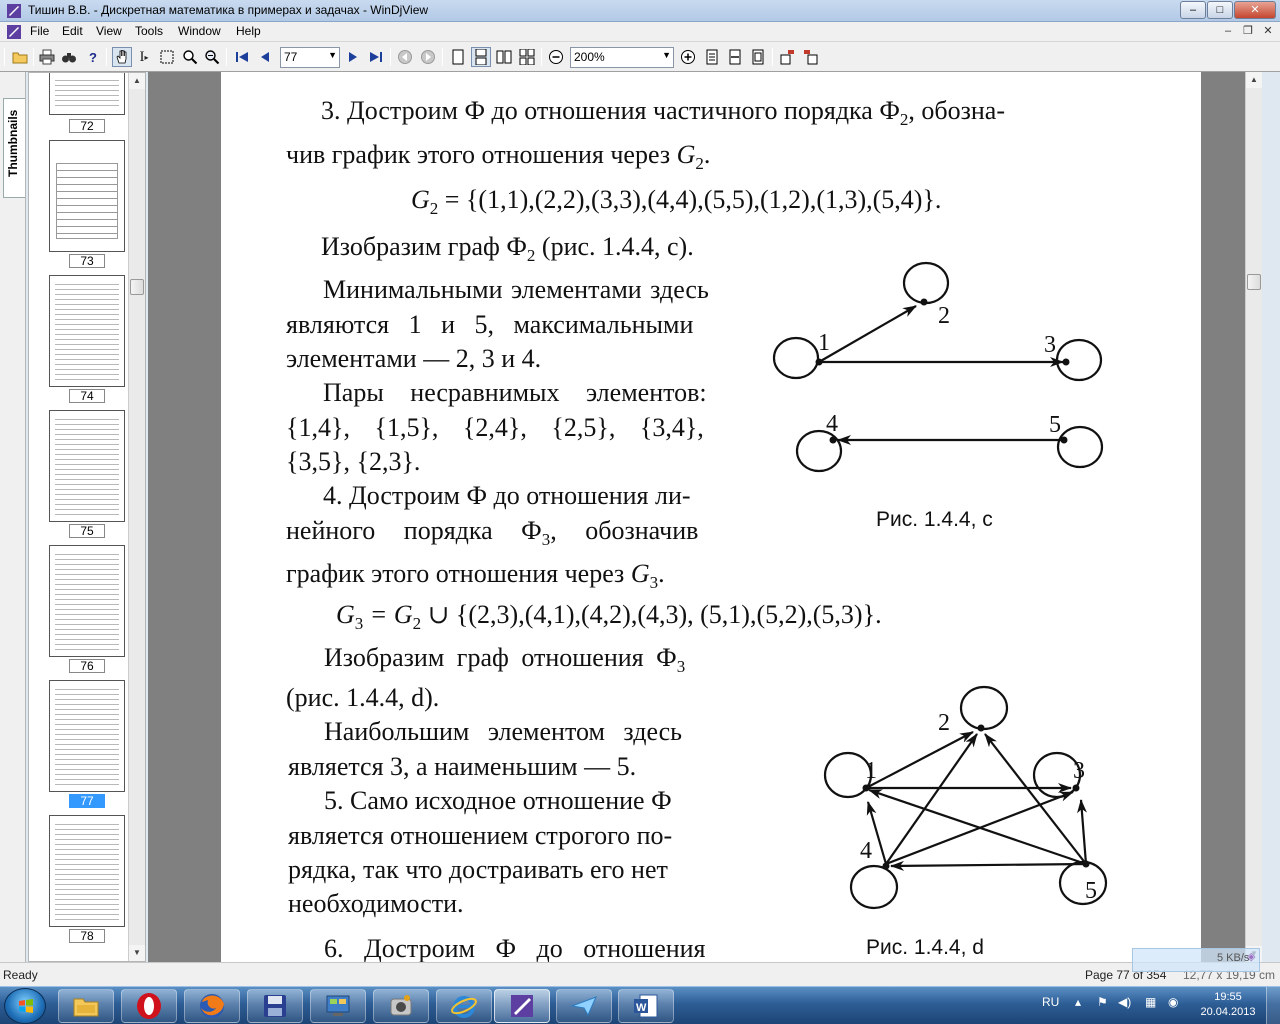 Image resolution: width=1280 pixels, height=1024 pixels. I want to click on thumbnail-number: 75, so click(87, 531).